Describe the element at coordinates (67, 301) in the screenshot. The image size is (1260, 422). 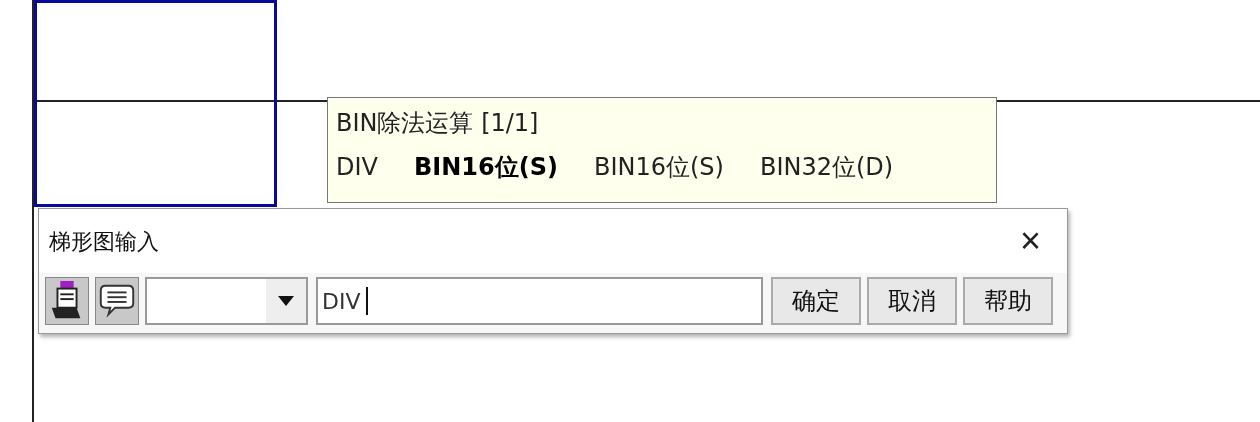
I see `ladder-document-icon` at that location.